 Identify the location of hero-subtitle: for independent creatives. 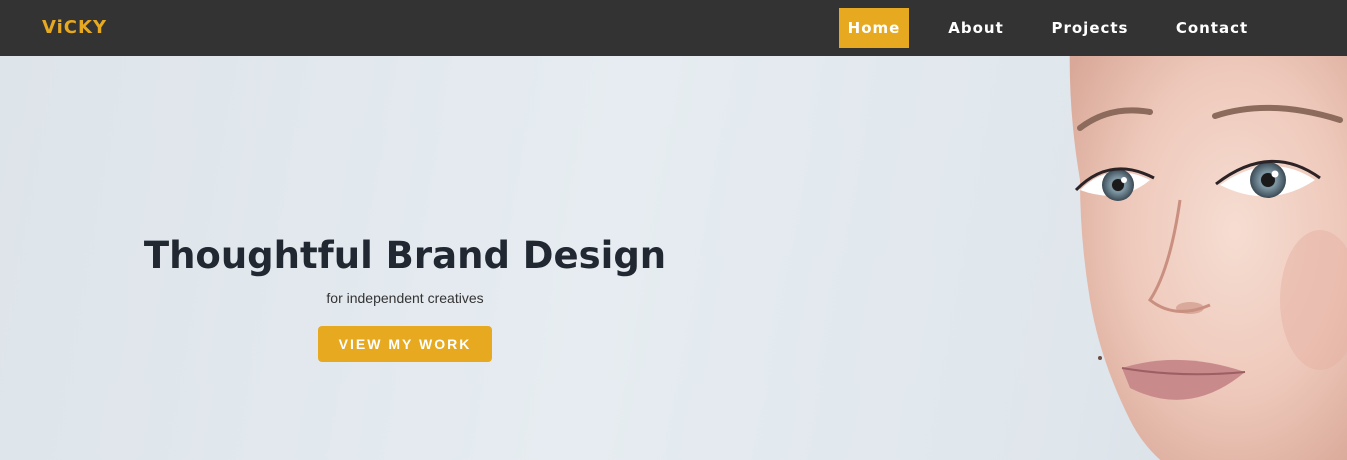
(405, 298).